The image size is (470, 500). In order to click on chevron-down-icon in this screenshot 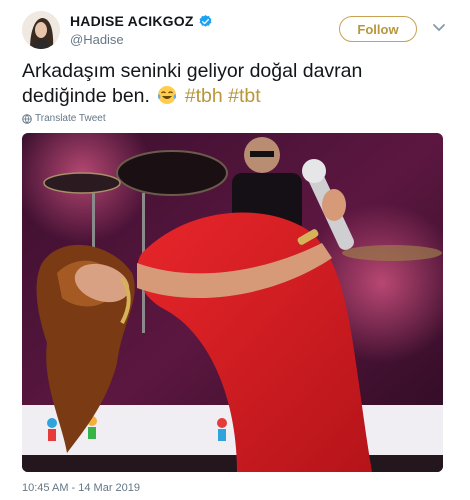, I will do `click(439, 28)`.